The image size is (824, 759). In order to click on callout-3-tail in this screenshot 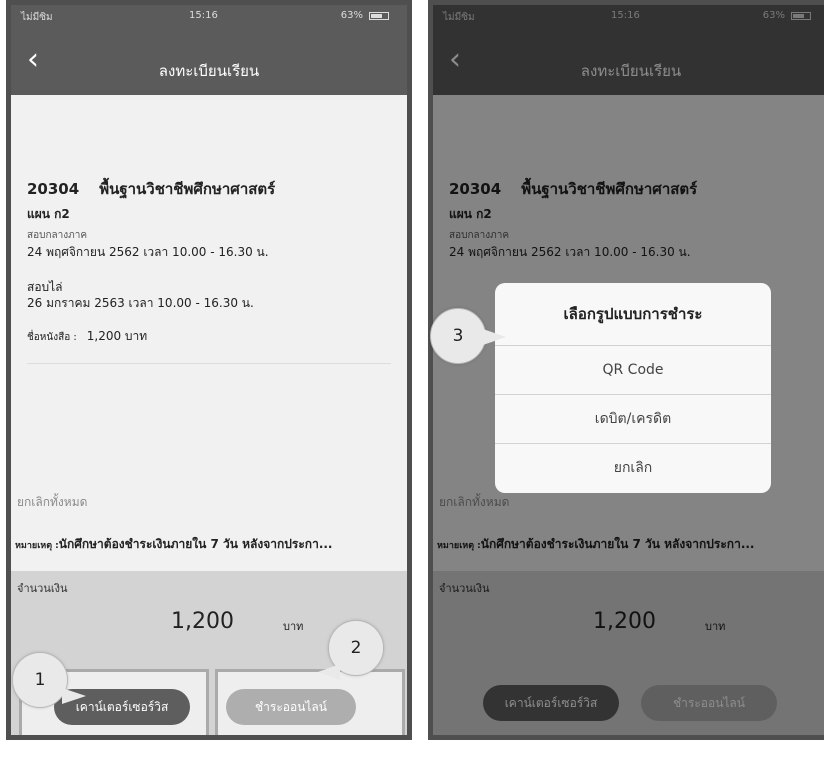, I will do `click(493, 337)`.